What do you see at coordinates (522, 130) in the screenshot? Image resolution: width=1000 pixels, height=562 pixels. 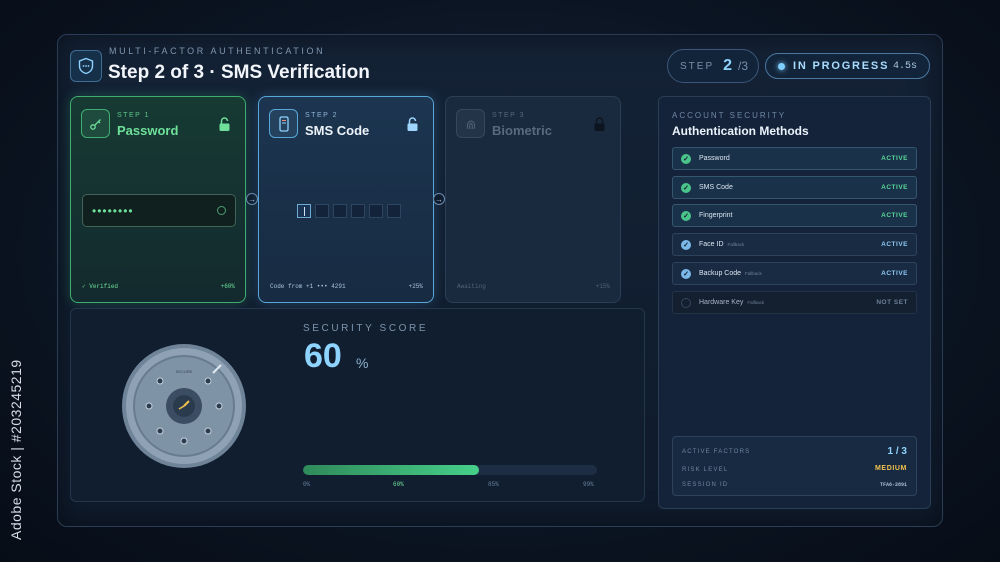 I see `step-title: Biometric` at bounding box center [522, 130].